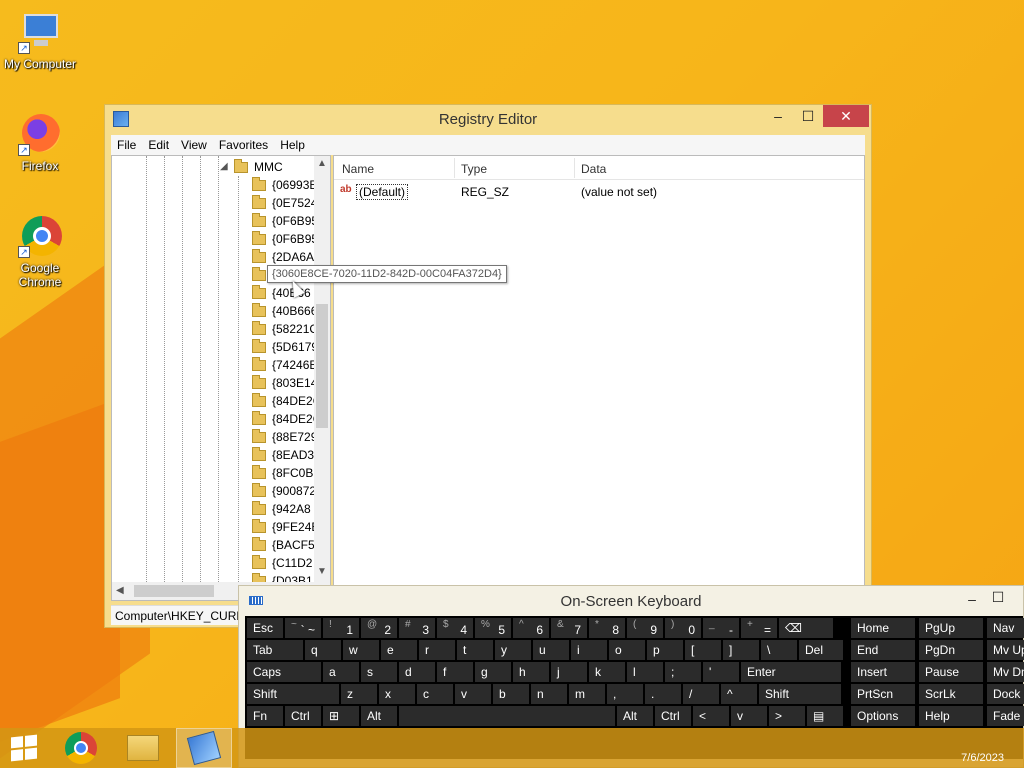 Image resolution: width=1024 pixels, height=768 pixels. Describe the element at coordinates (683, 628) in the screenshot. I see `key-11: 0)` at that location.